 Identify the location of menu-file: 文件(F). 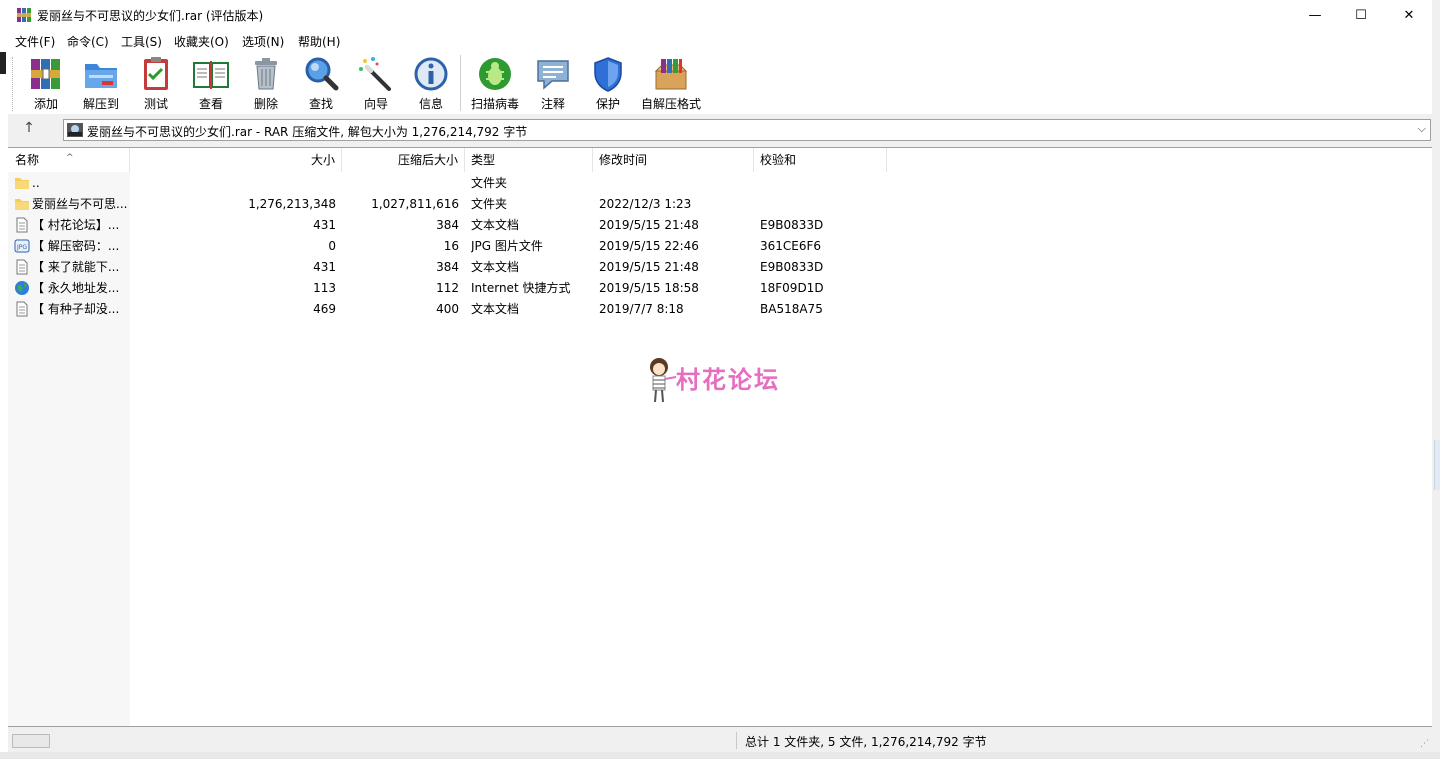
(35, 41).